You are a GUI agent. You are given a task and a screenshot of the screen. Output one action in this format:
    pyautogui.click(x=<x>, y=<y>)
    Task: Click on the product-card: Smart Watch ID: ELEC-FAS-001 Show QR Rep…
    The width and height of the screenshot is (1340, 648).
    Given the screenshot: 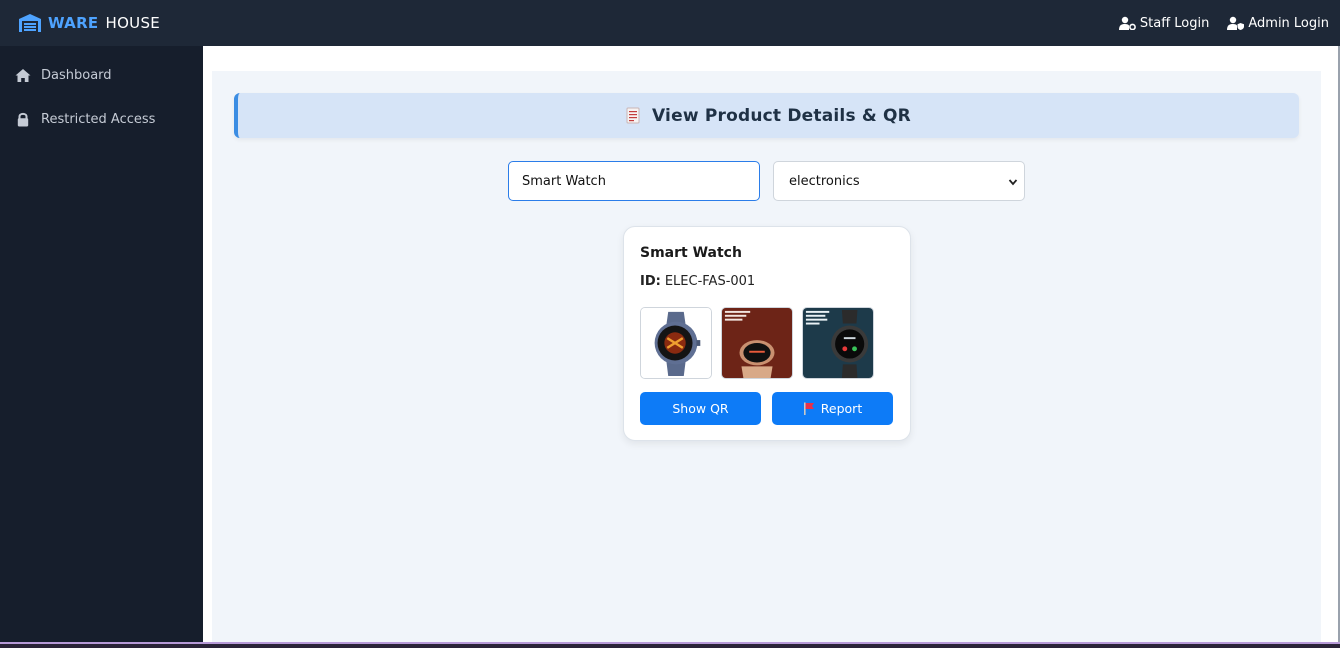 What is the action you would take?
    pyautogui.click(x=767, y=333)
    